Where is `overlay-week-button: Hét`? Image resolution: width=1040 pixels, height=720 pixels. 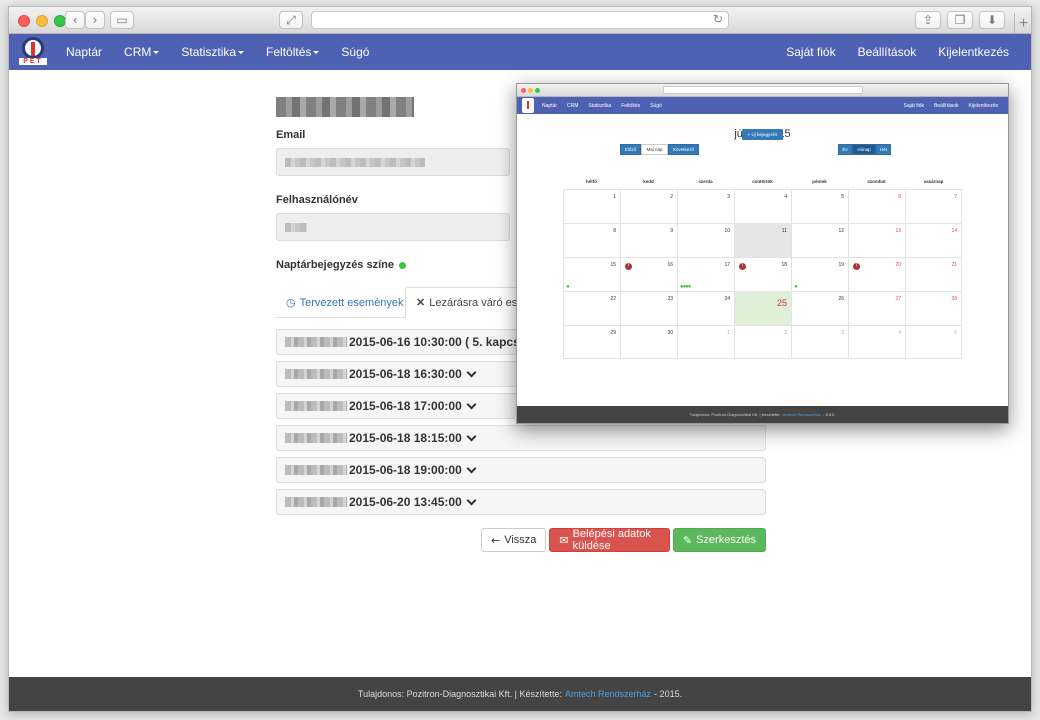 overlay-week-button: Hét is located at coordinates (883, 149).